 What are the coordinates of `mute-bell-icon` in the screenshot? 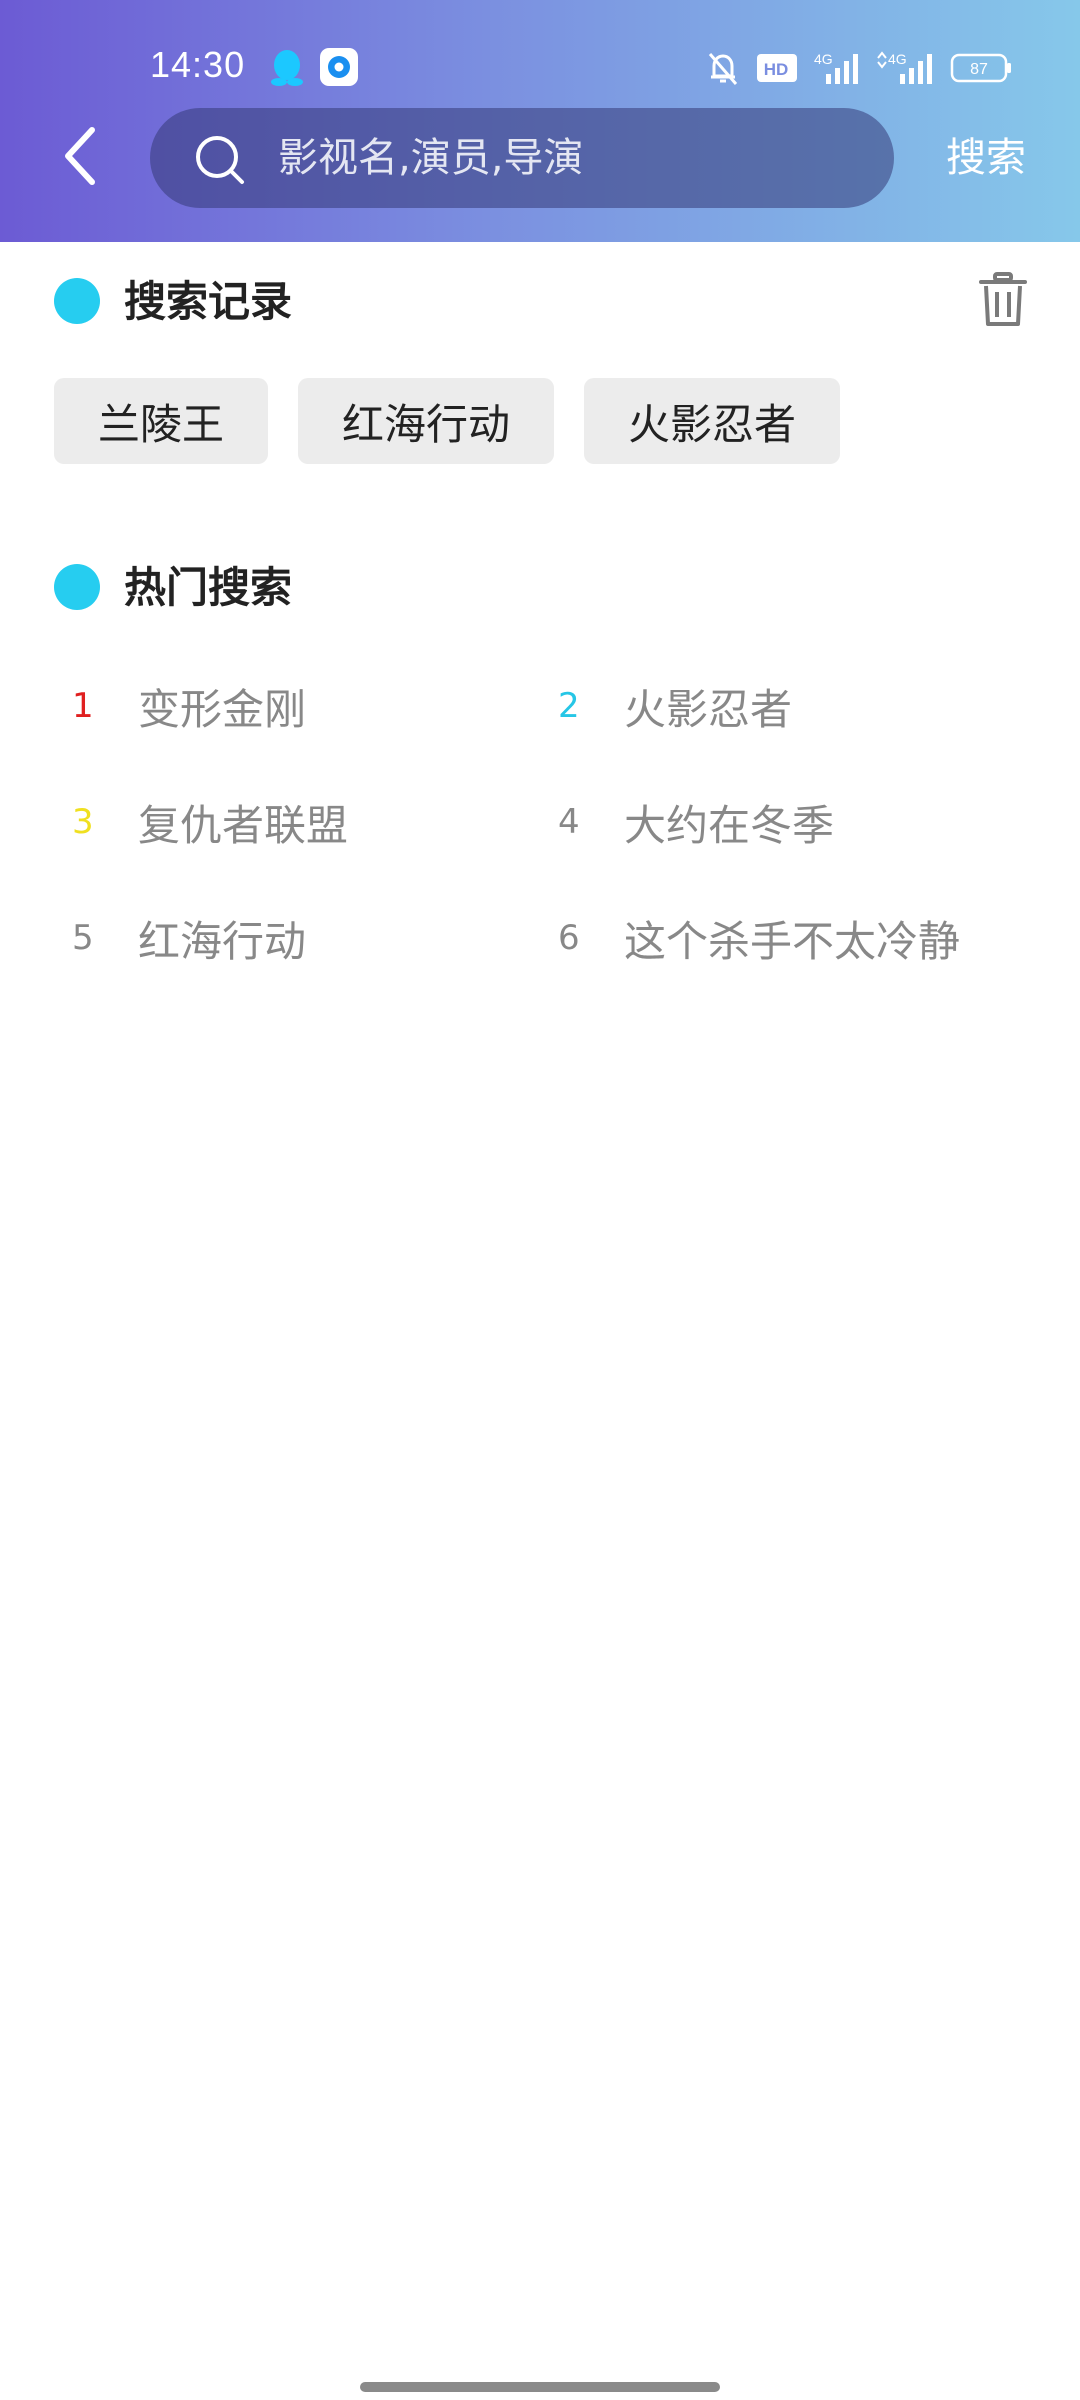 It's located at (723, 69).